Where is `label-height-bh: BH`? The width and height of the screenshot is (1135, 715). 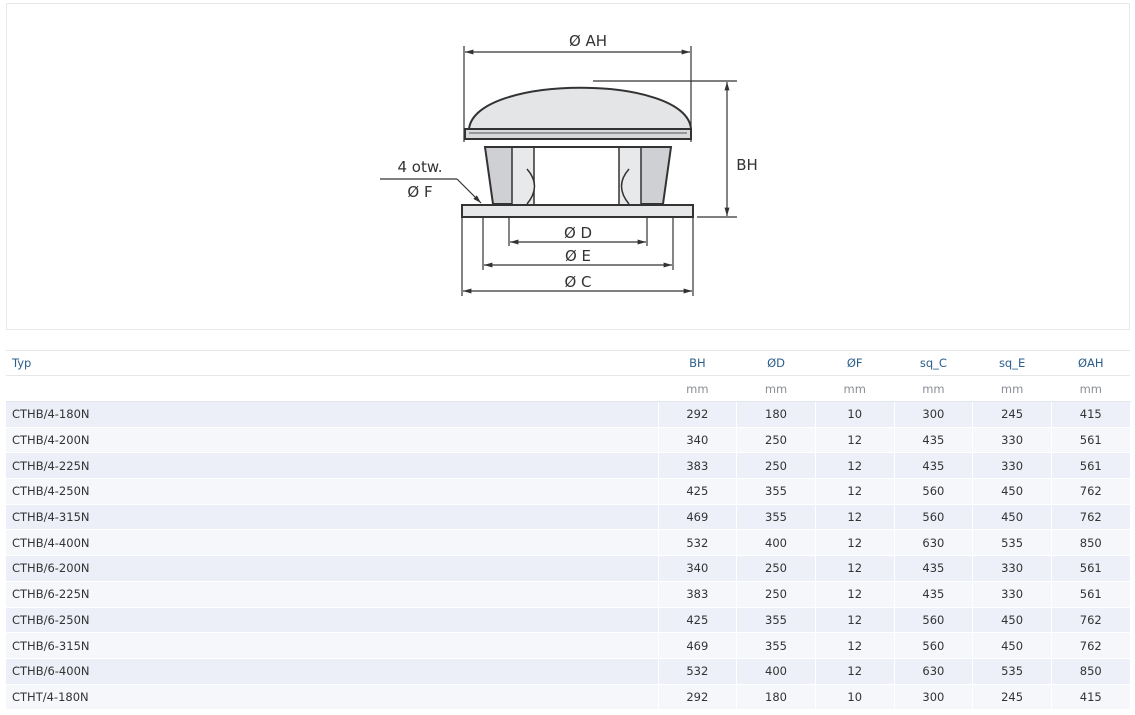 label-height-bh: BH is located at coordinates (747, 165).